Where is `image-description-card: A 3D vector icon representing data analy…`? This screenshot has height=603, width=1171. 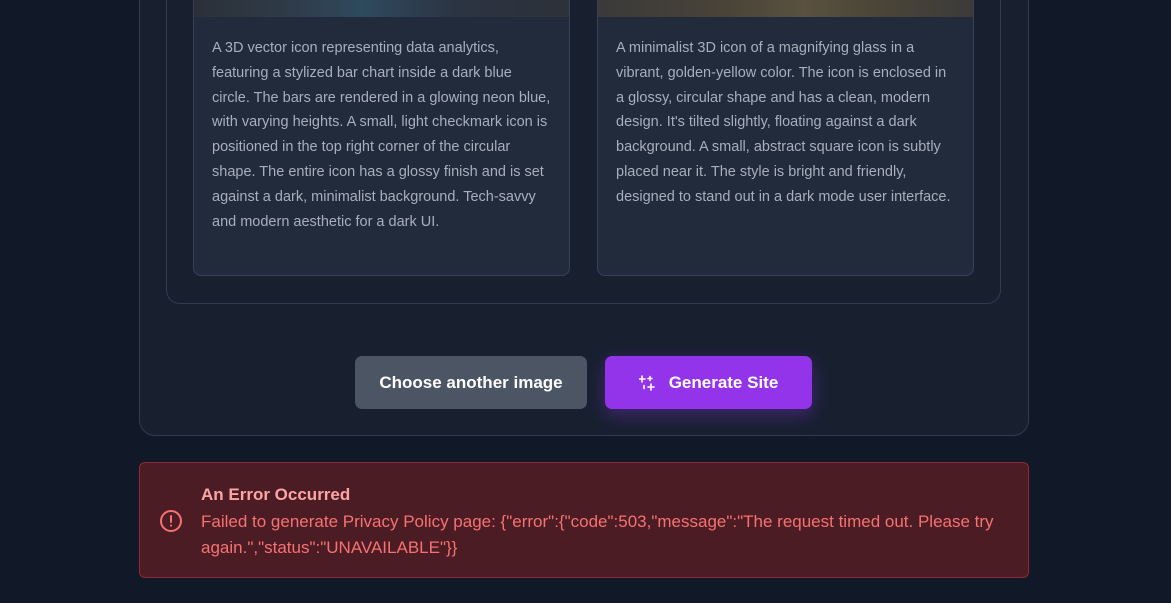
image-description-card: A 3D vector icon representing data analy… is located at coordinates (381, 138).